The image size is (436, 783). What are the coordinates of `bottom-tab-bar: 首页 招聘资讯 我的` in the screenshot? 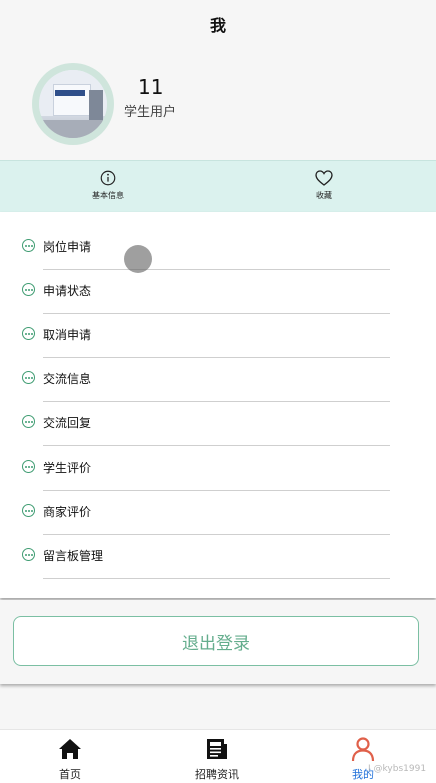 It's located at (218, 756).